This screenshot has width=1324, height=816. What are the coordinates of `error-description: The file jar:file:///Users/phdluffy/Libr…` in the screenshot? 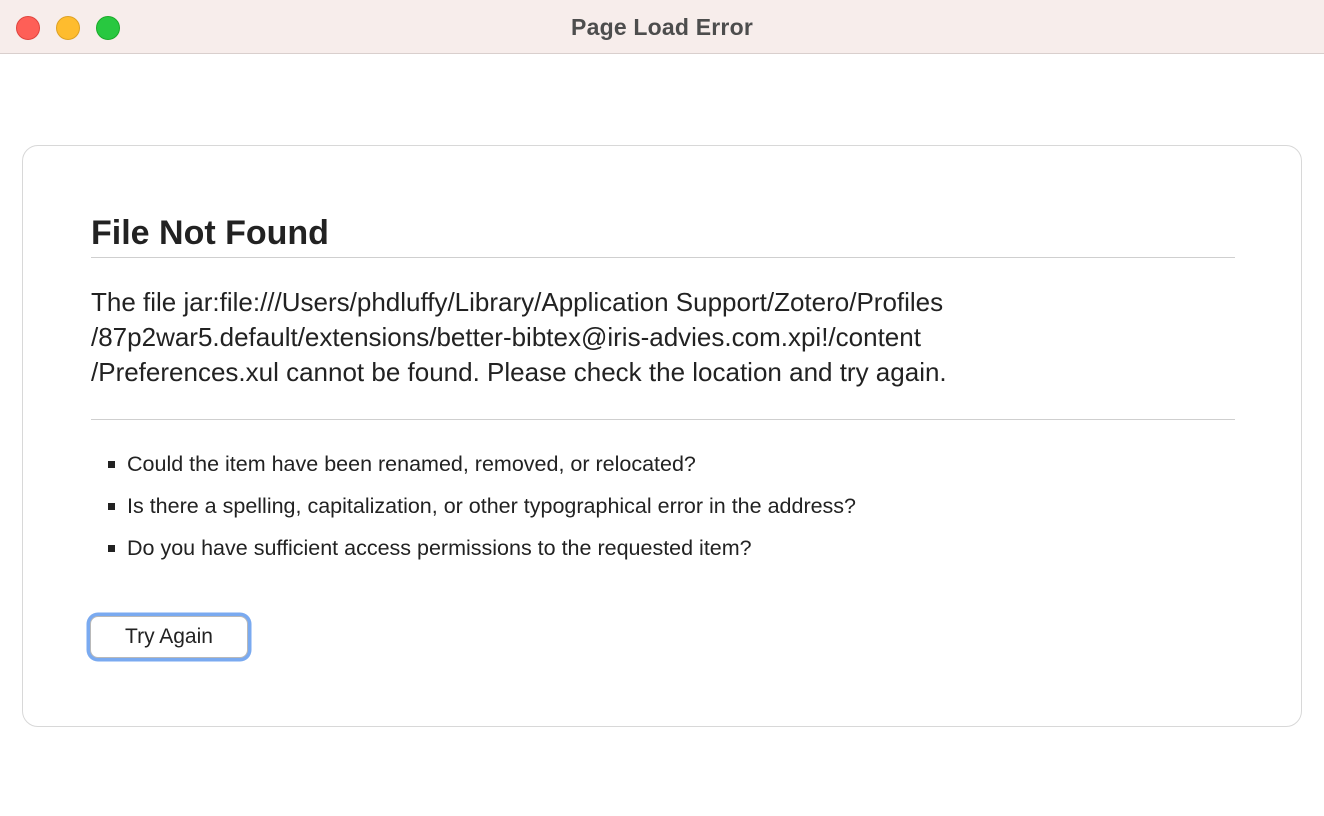 It's located at (663, 337).